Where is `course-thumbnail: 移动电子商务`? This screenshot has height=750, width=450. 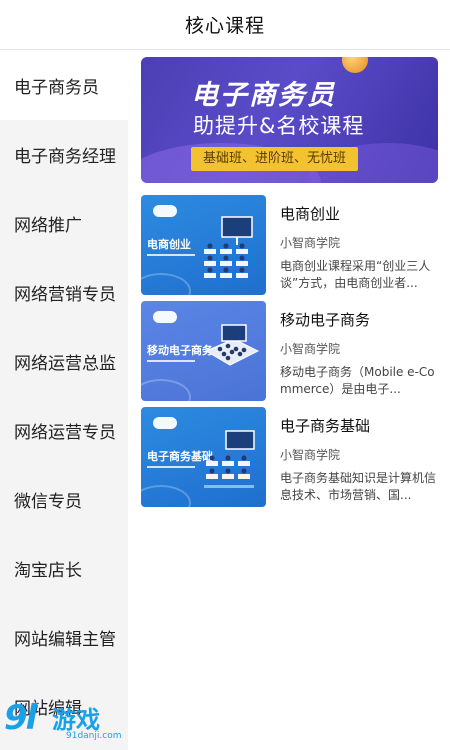 course-thumbnail: 移动电子商务 is located at coordinates (203, 351).